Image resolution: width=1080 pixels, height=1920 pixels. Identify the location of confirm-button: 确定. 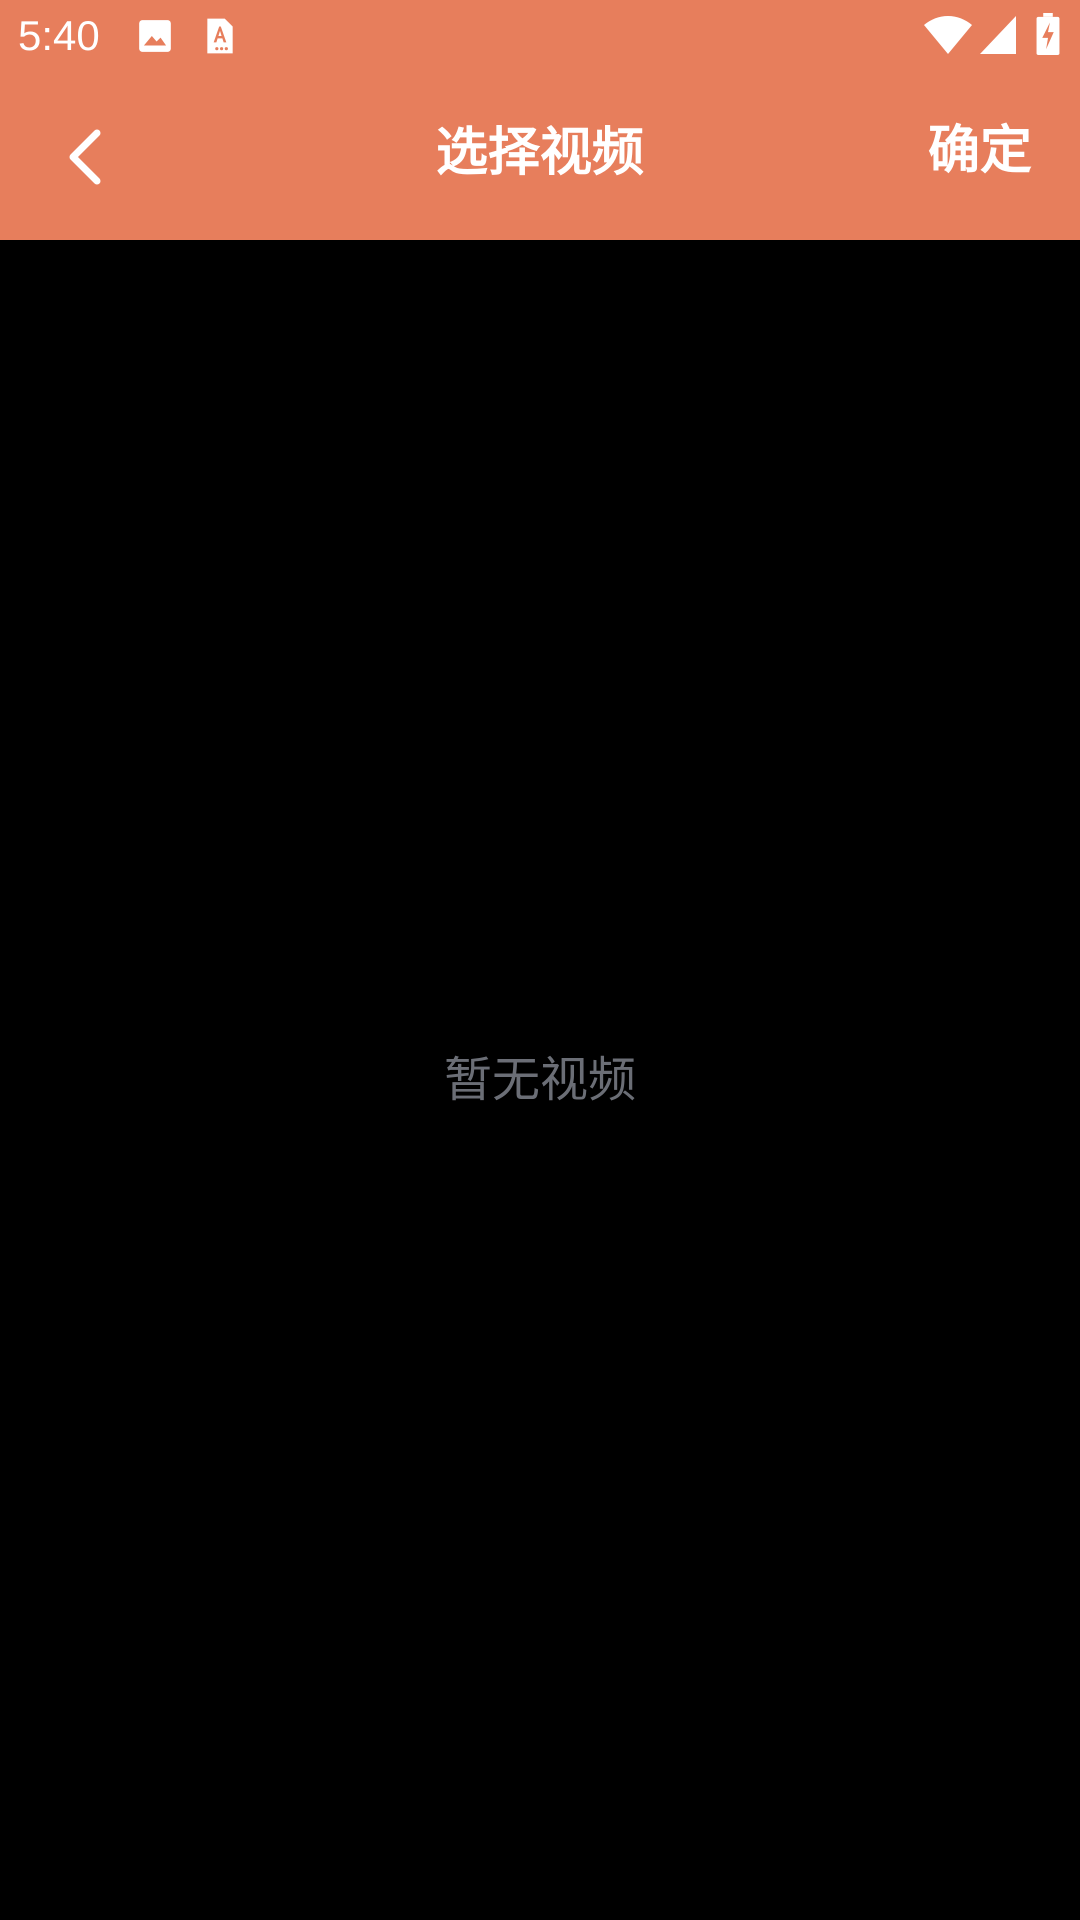
(980, 151).